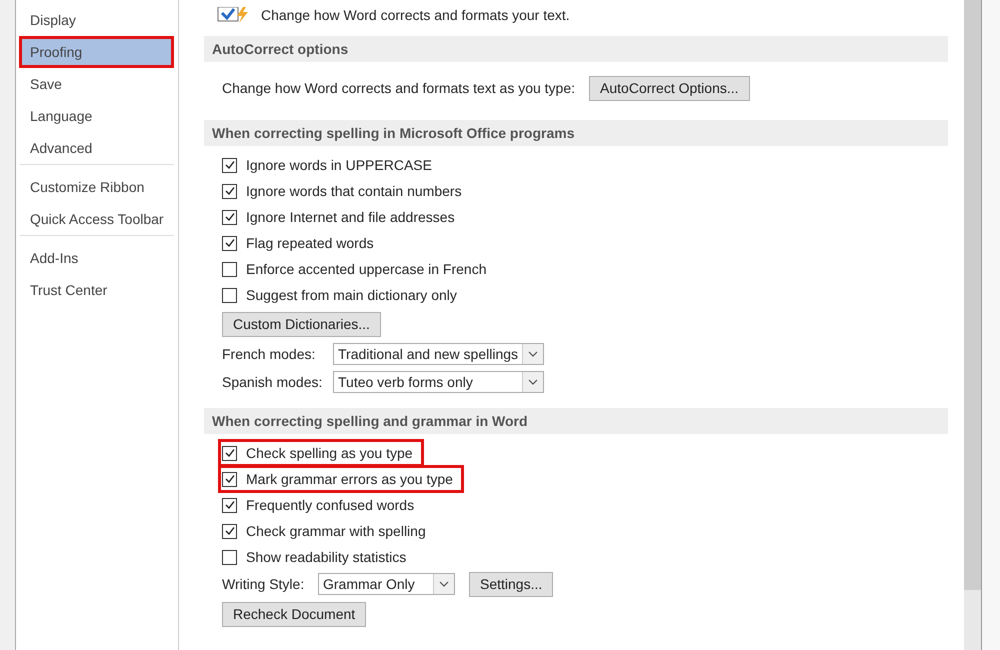  I want to click on sidebar-item: Language, so click(96, 116).